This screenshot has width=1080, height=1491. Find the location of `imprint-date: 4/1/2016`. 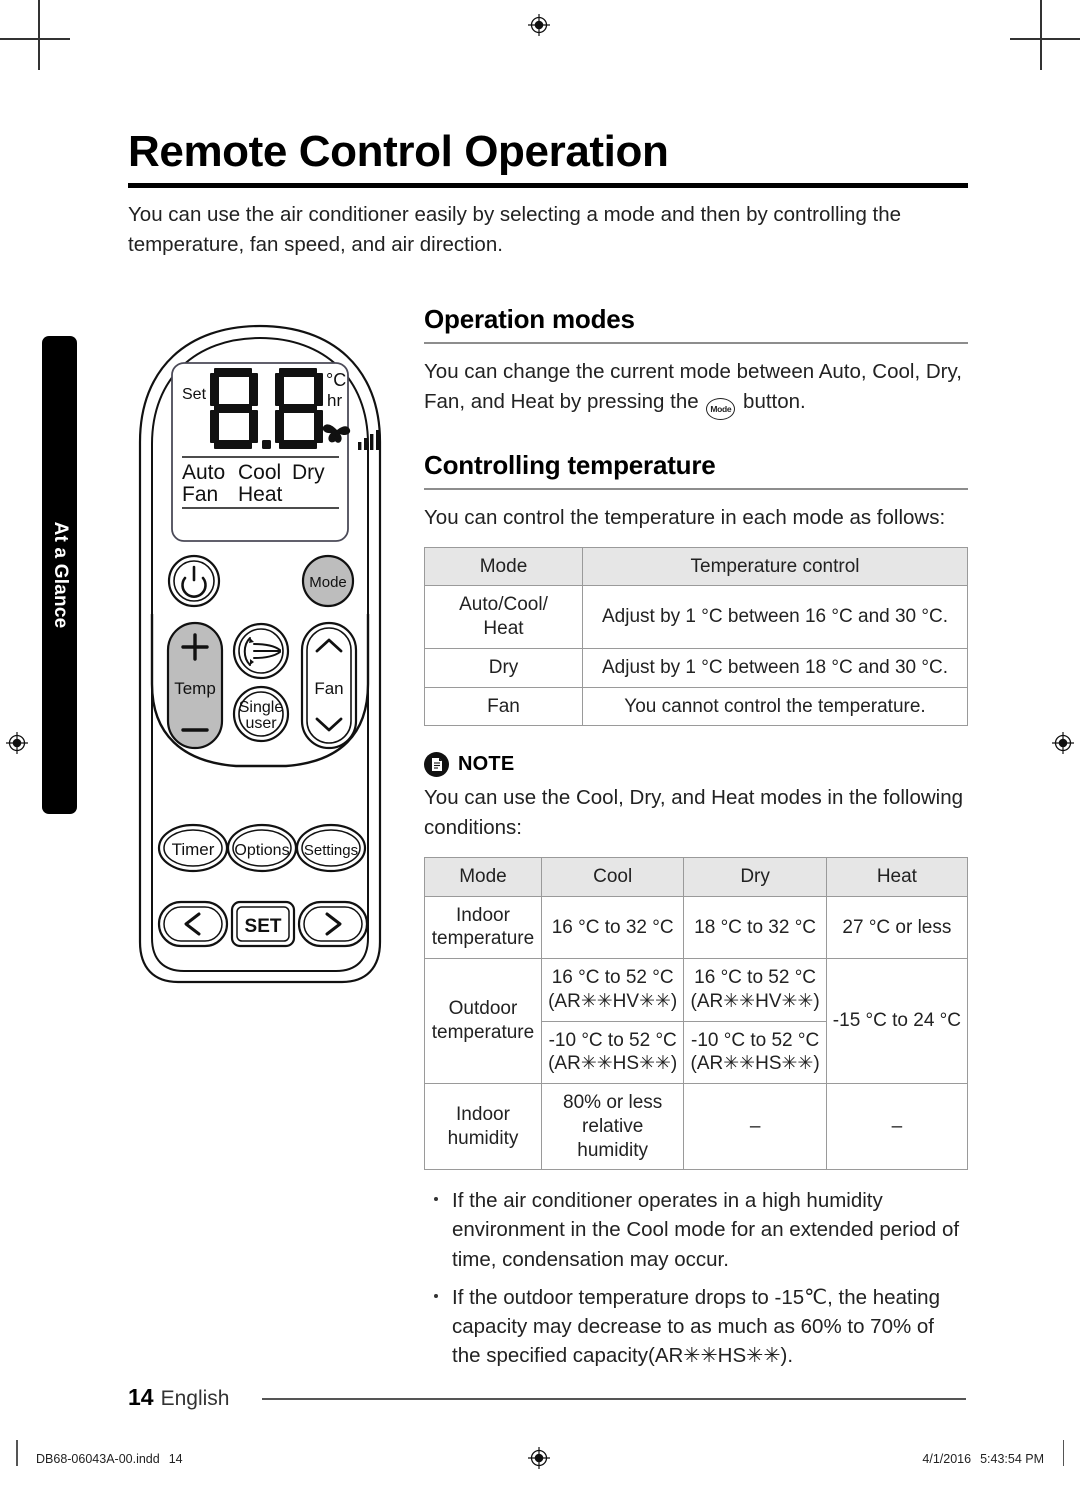

imprint-date: 4/1/2016 is located at coordinates (947, 1459).